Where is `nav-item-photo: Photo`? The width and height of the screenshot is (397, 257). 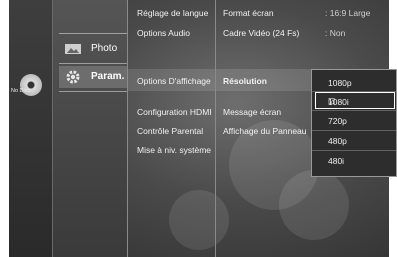 nav-item-photo: Photo is located at coordinates (93, 49).